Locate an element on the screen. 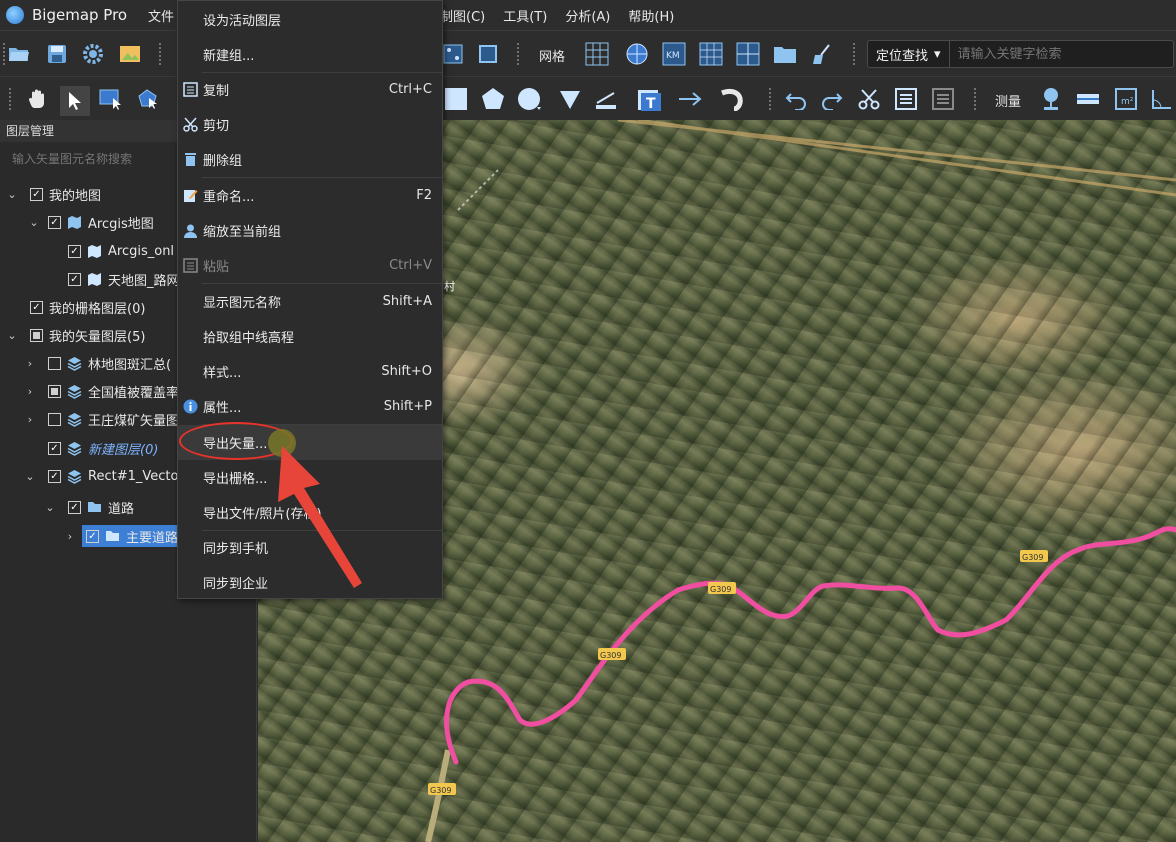 Image resolution: width=1176 pixels, height=842 pixels. undo-icon is located at coordinates (796, 99).